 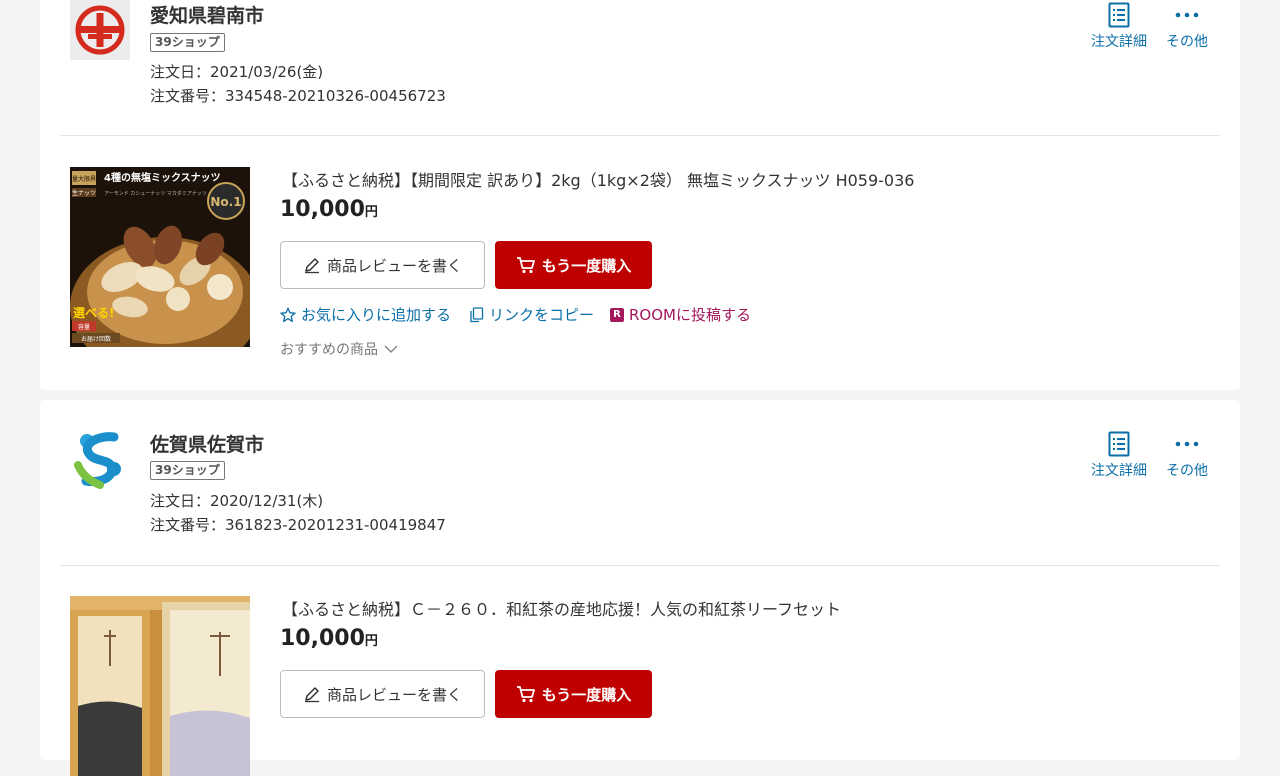 What do you see at coordinates (298, 96) in the screenshot?
I see `order-number: 注文番号：334548-20210326-00456723` at bounding box center [298, 96].